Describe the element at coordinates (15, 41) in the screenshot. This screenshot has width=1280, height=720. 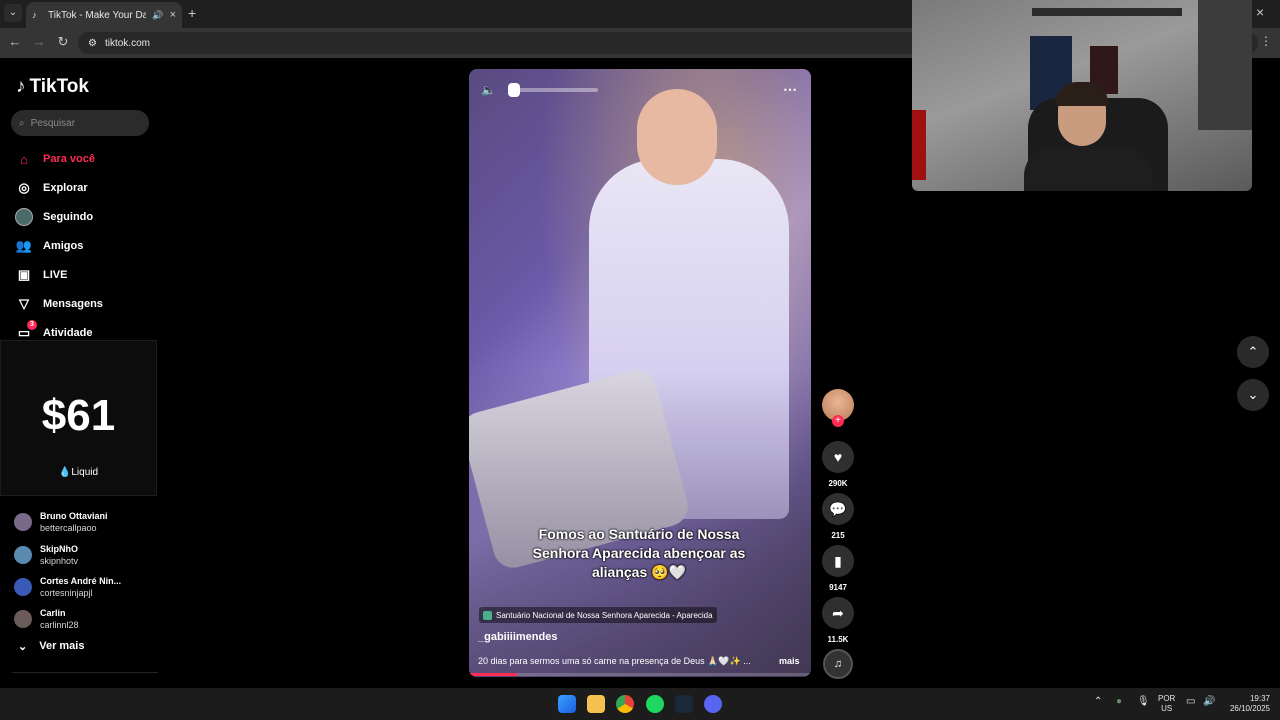
I see `back-icon: ←` at that location.